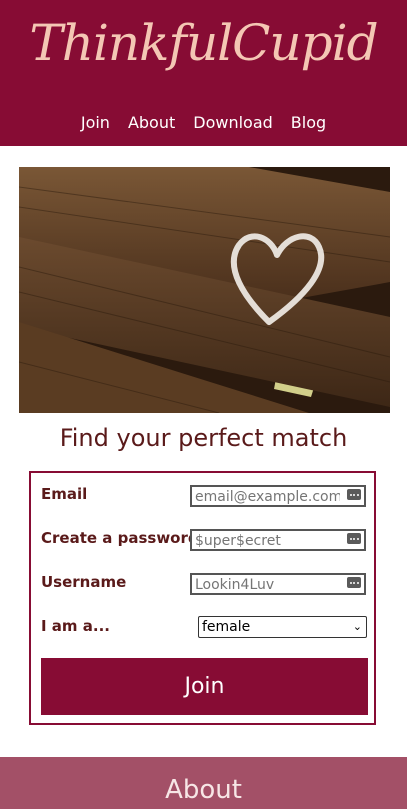 Image resolution: width=407 pixels, height=809 pixels. I want to click on password-label: Create a password, so click(120, 538).